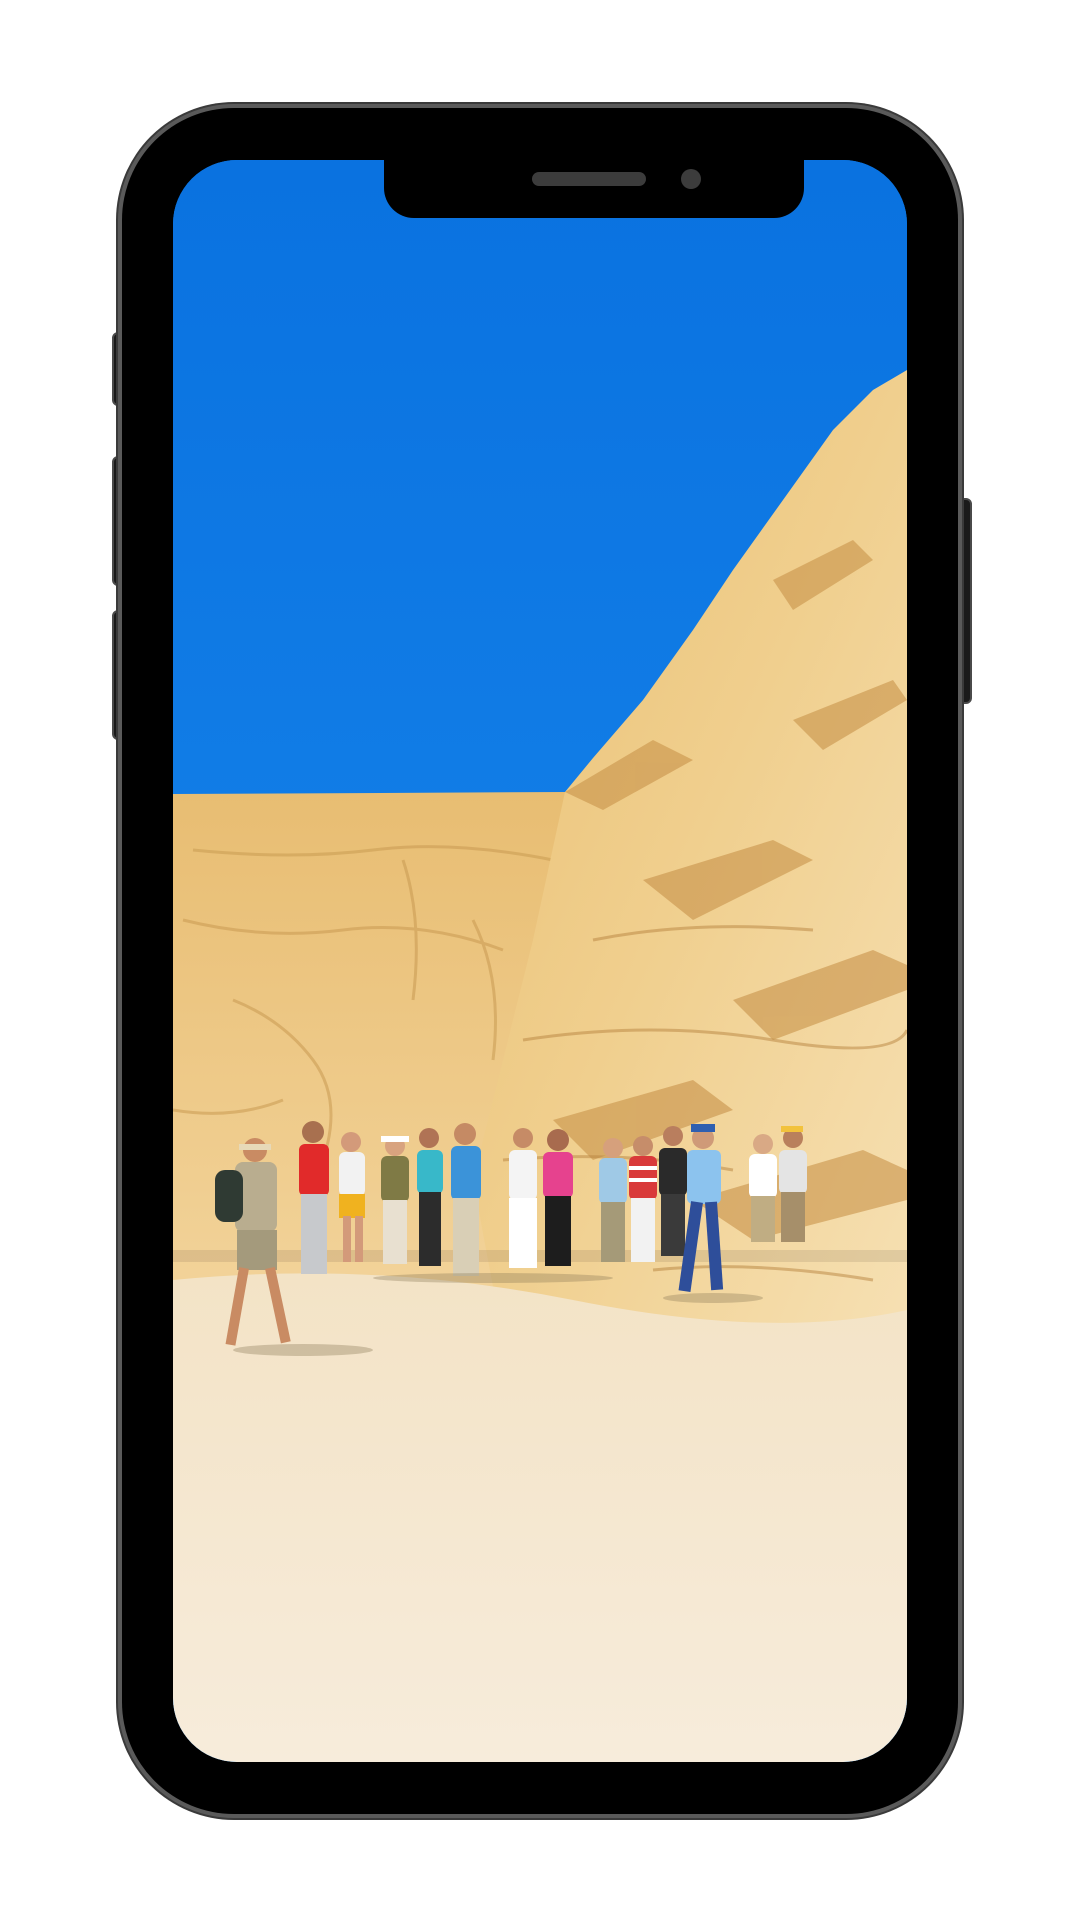 Image resolution: width=1080 pixels, height=1920 pixels. What do you see at coordinates (965, 601) in the screenshot?
I see `power-button` at bounding box center [965, 601].